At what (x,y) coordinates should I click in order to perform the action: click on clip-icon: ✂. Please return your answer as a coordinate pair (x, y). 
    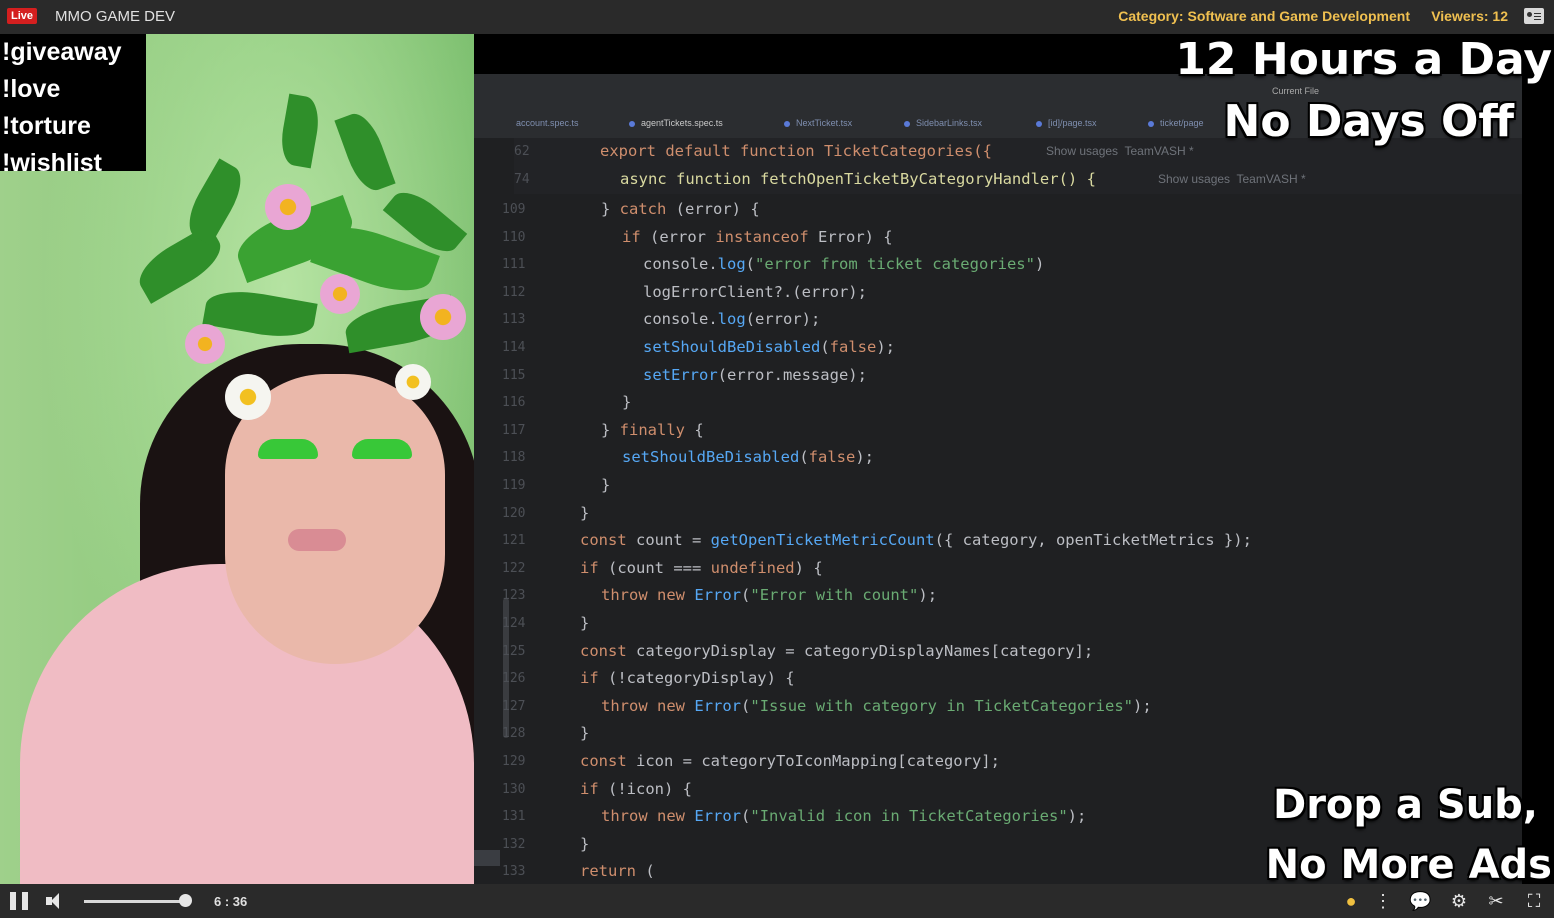
    Looking at the image, I should click on (1496, 901).